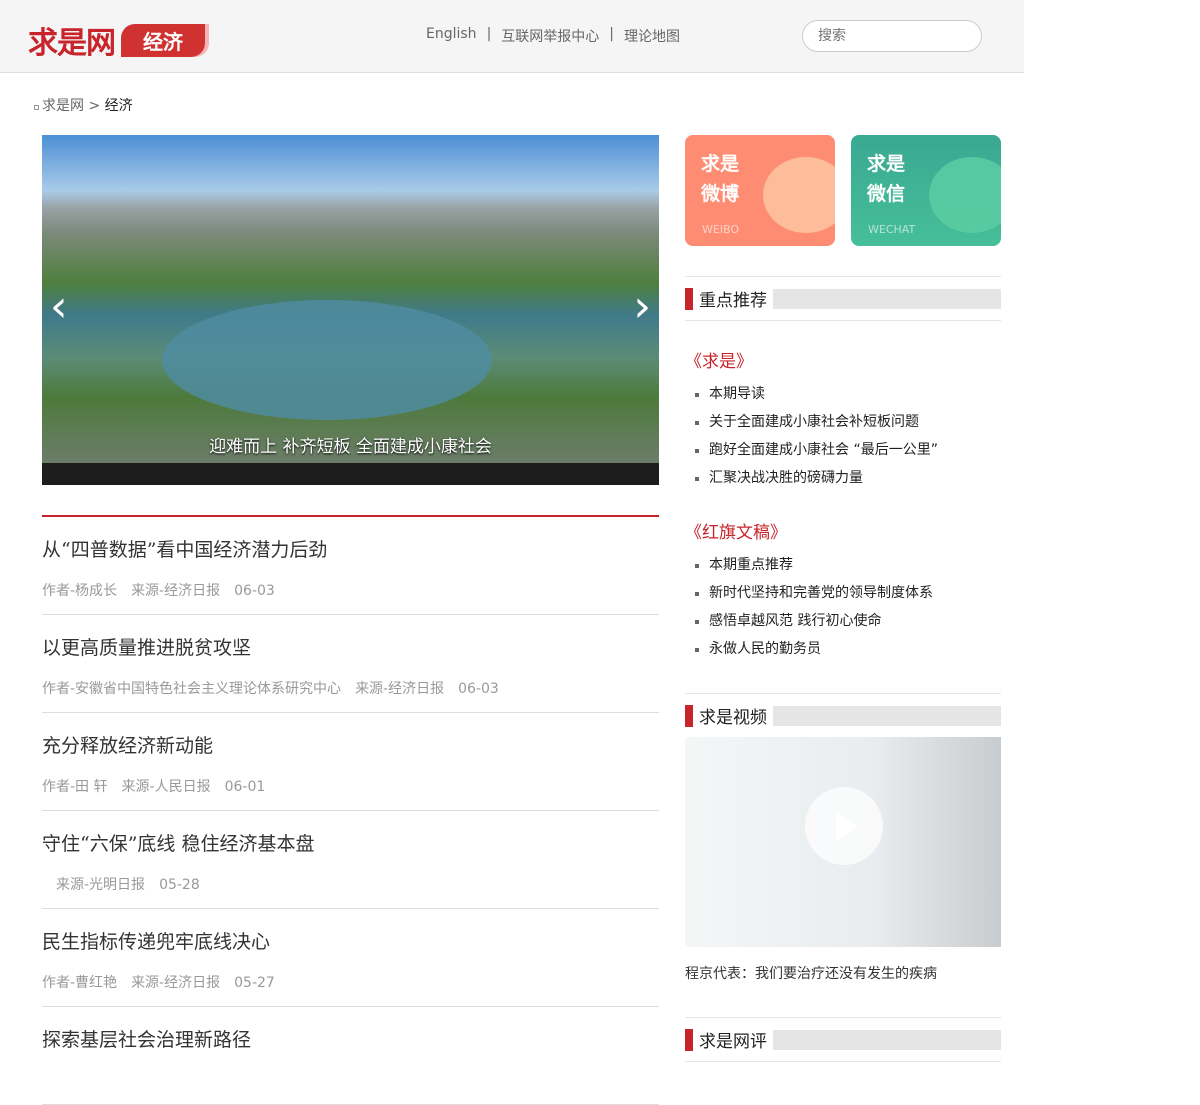 The height and width of the screenshot is (1105, 1200). Describe the element at coordinates (843, 298) in the screenshot. I see `section-header-featured: 重点推荐` at that location.